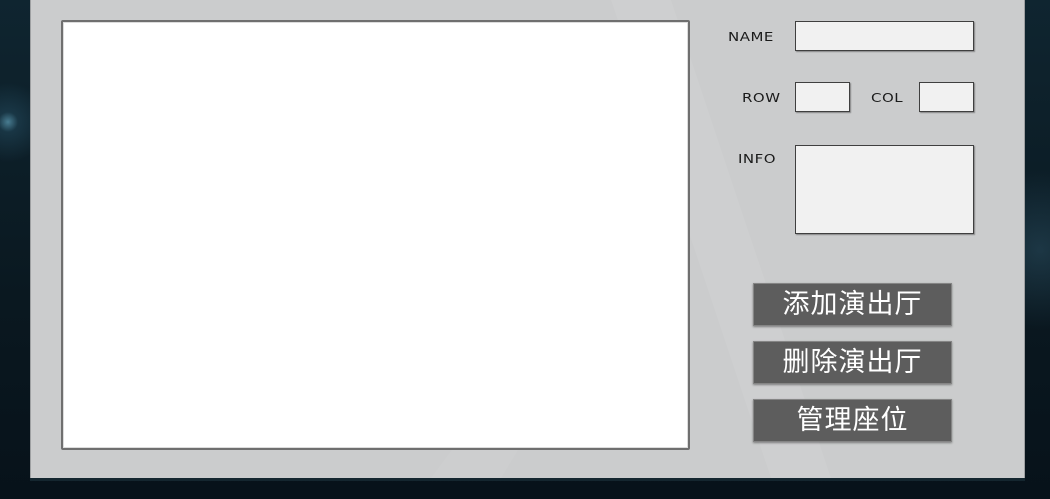 The width and height of the screenshot is (1050, 499). Describe the element at coordinates (751, 37) in the screenshot. I see `name-label: NAME` at that location.